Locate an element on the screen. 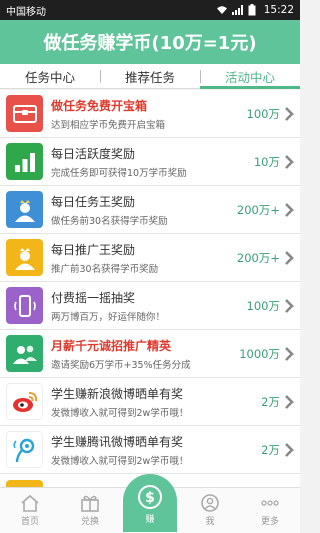 Image resolution: width=320 pixels, height=533 pixels. bottom-nav: 首页 兑换 $ 赚 我 更多 is located at coordinates (150, 503).